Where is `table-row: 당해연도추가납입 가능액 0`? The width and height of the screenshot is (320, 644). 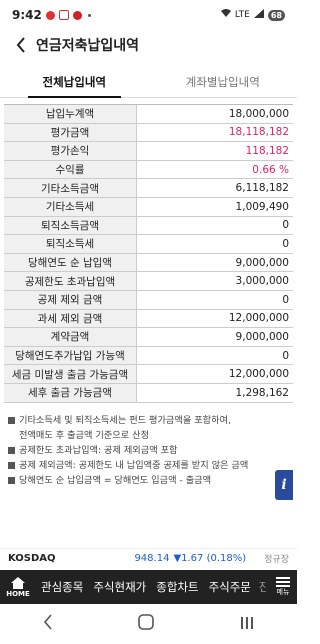
table-row: 당해연도추가납입 가능액 0 is located at coordinates (148, 356).